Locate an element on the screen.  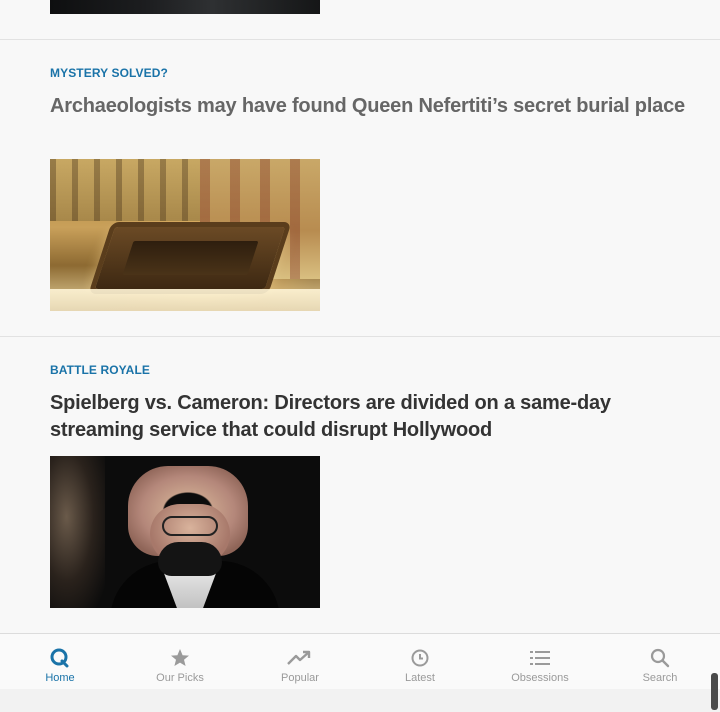
nav-latest: Latest is located at coordinates (420, 661).